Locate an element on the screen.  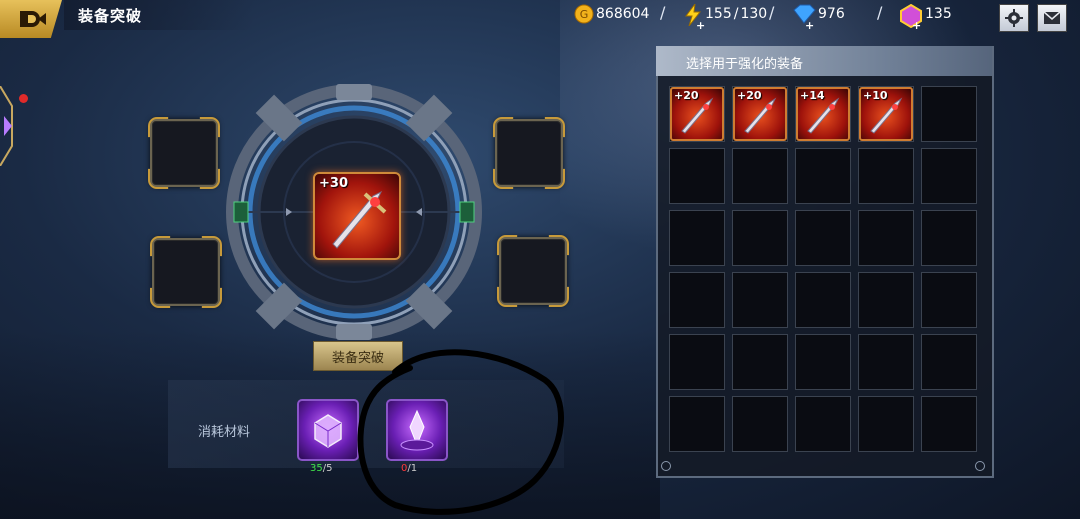
materials-label: 消耗材料 is located at coordinates (224, 432).